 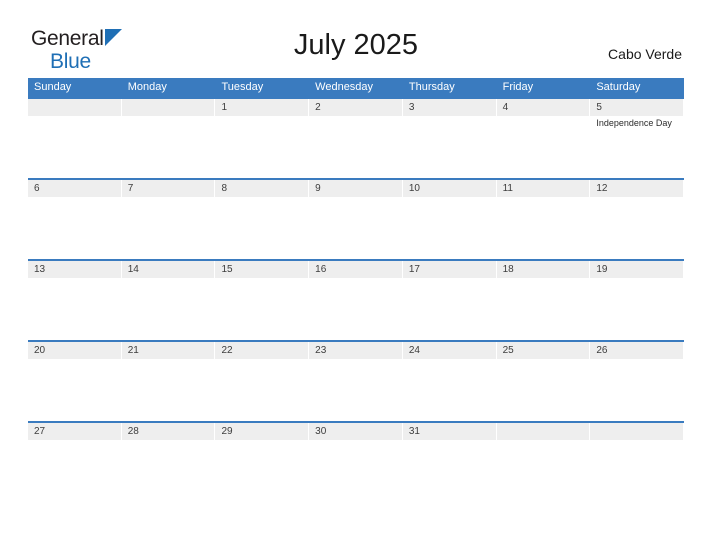 I want to click on day-cell-8: 8, so click(x=262, y=218).